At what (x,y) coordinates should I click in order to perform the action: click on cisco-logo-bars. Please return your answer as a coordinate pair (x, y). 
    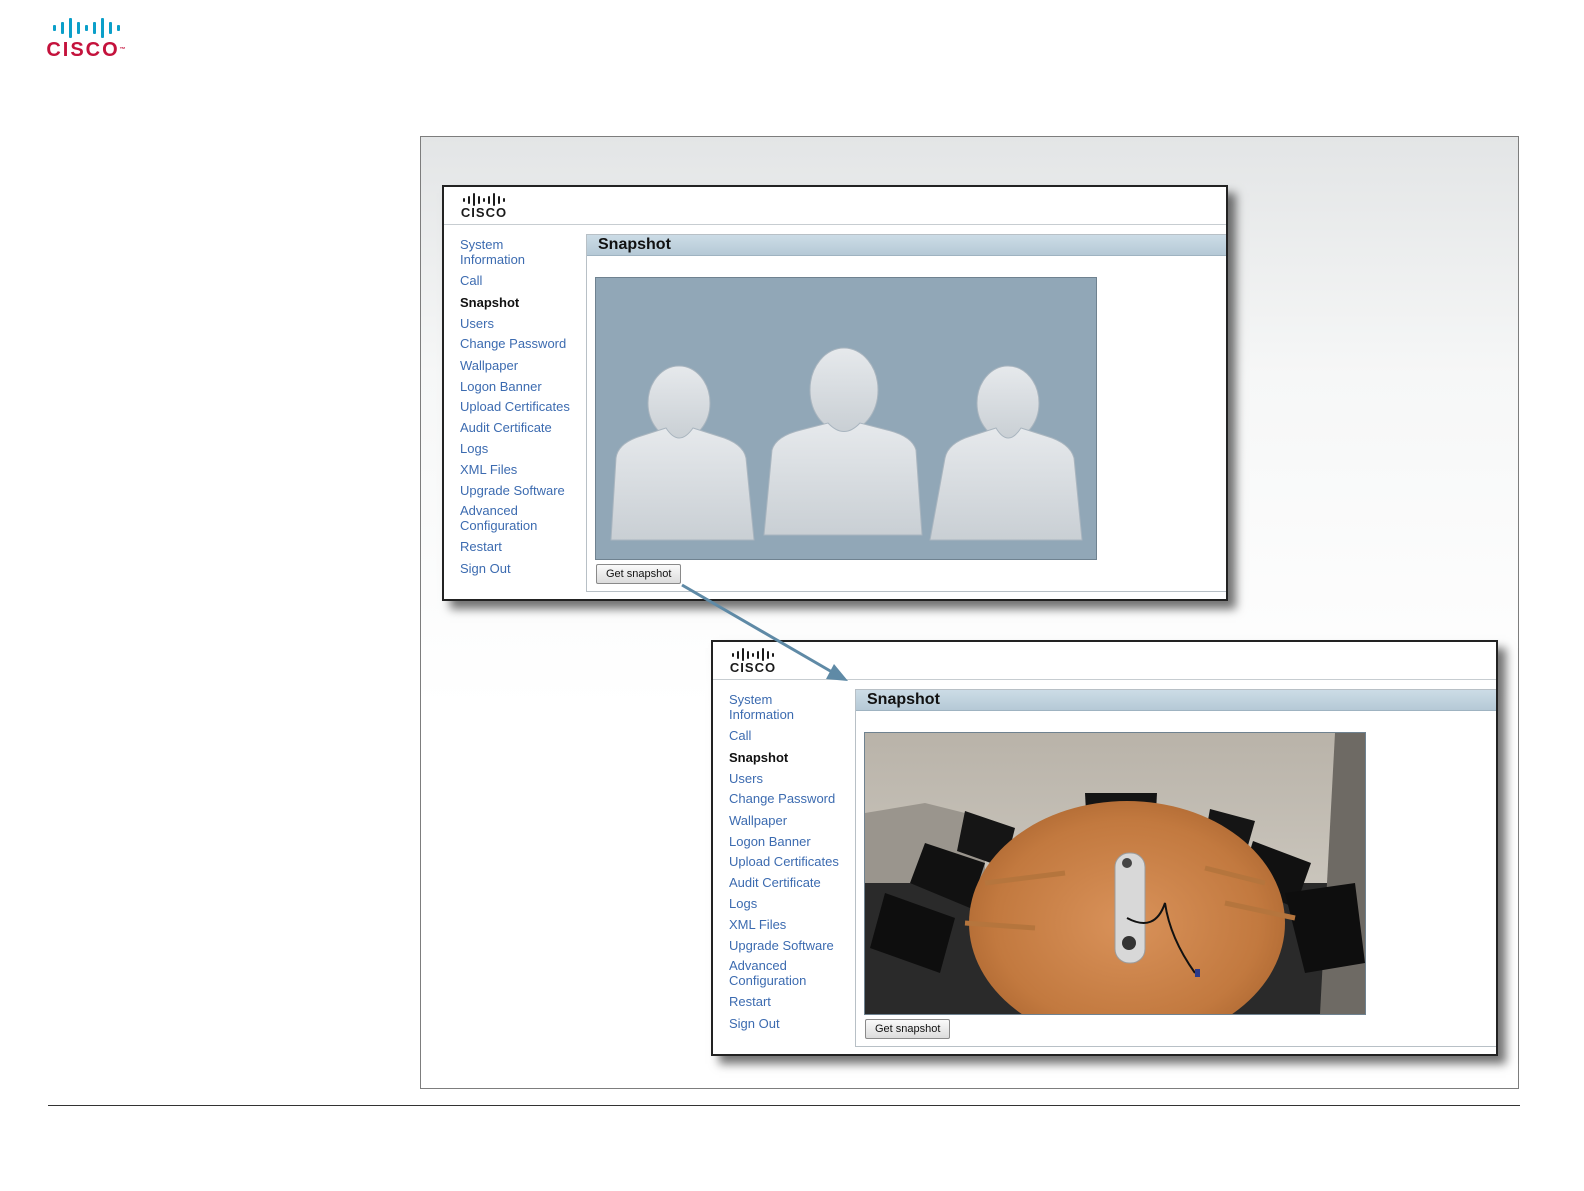
    Looking at the image, I should click on (86, 28).